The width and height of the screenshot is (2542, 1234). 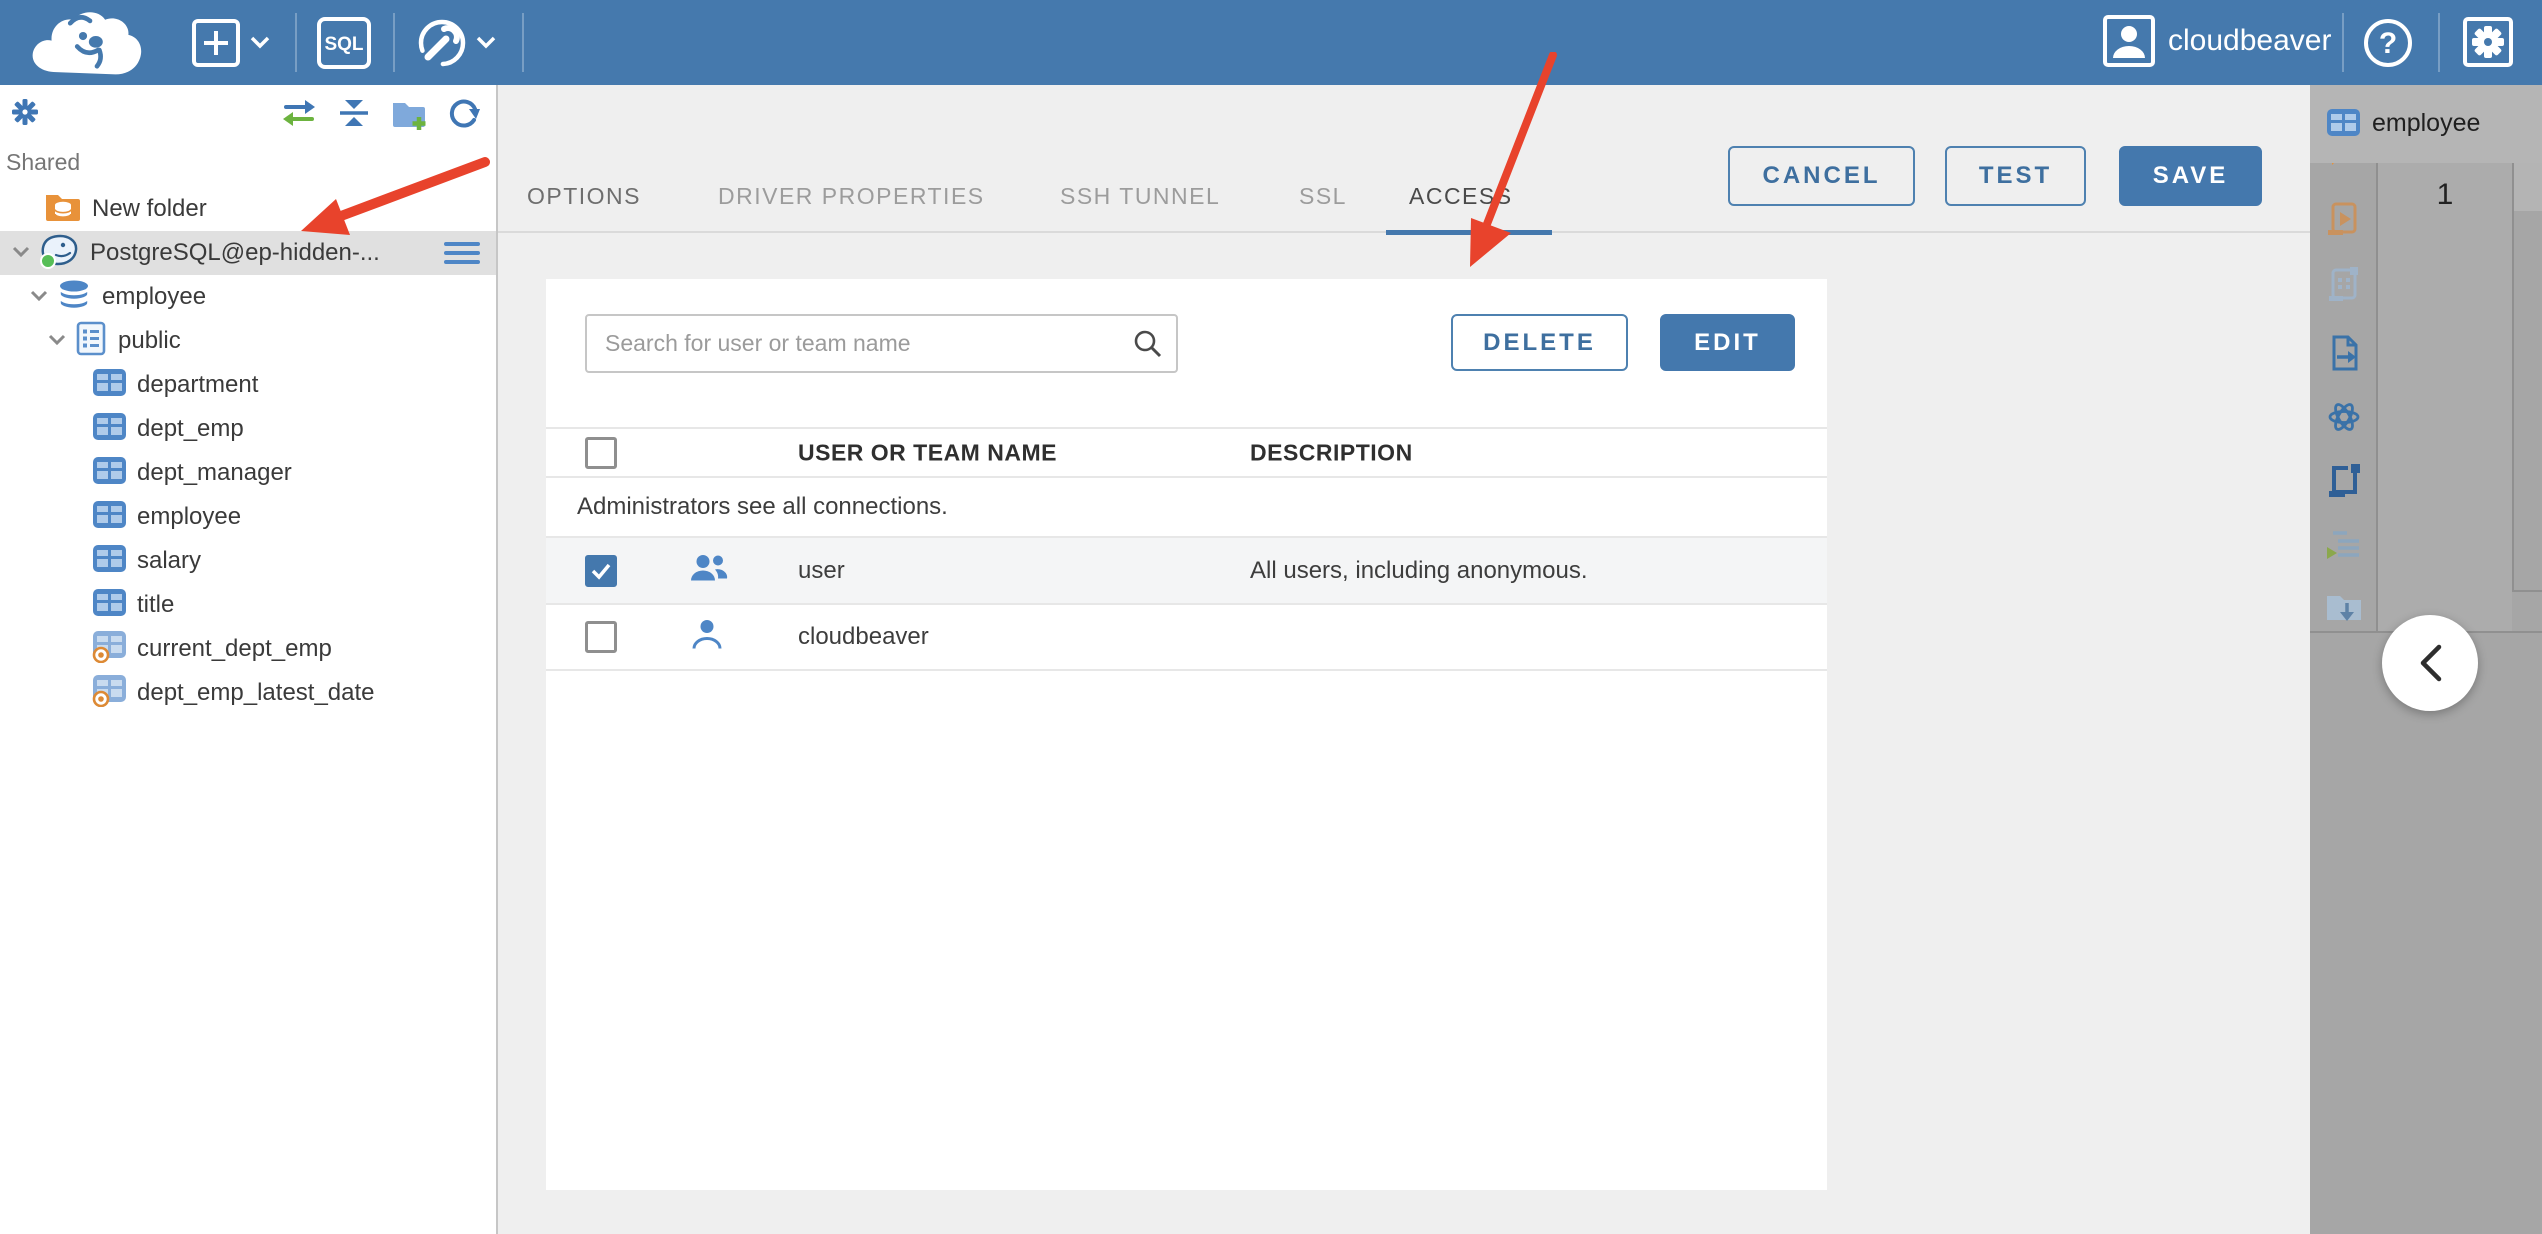 I want to click on settings-button, so click(x=2488, y=44).